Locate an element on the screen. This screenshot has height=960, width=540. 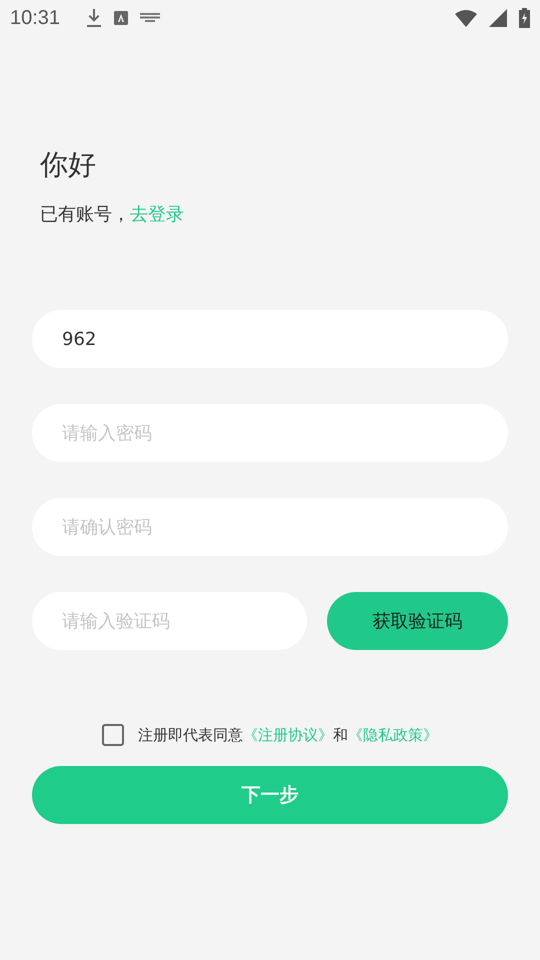
agreement-checkbox is located at coordinates (113, 735).